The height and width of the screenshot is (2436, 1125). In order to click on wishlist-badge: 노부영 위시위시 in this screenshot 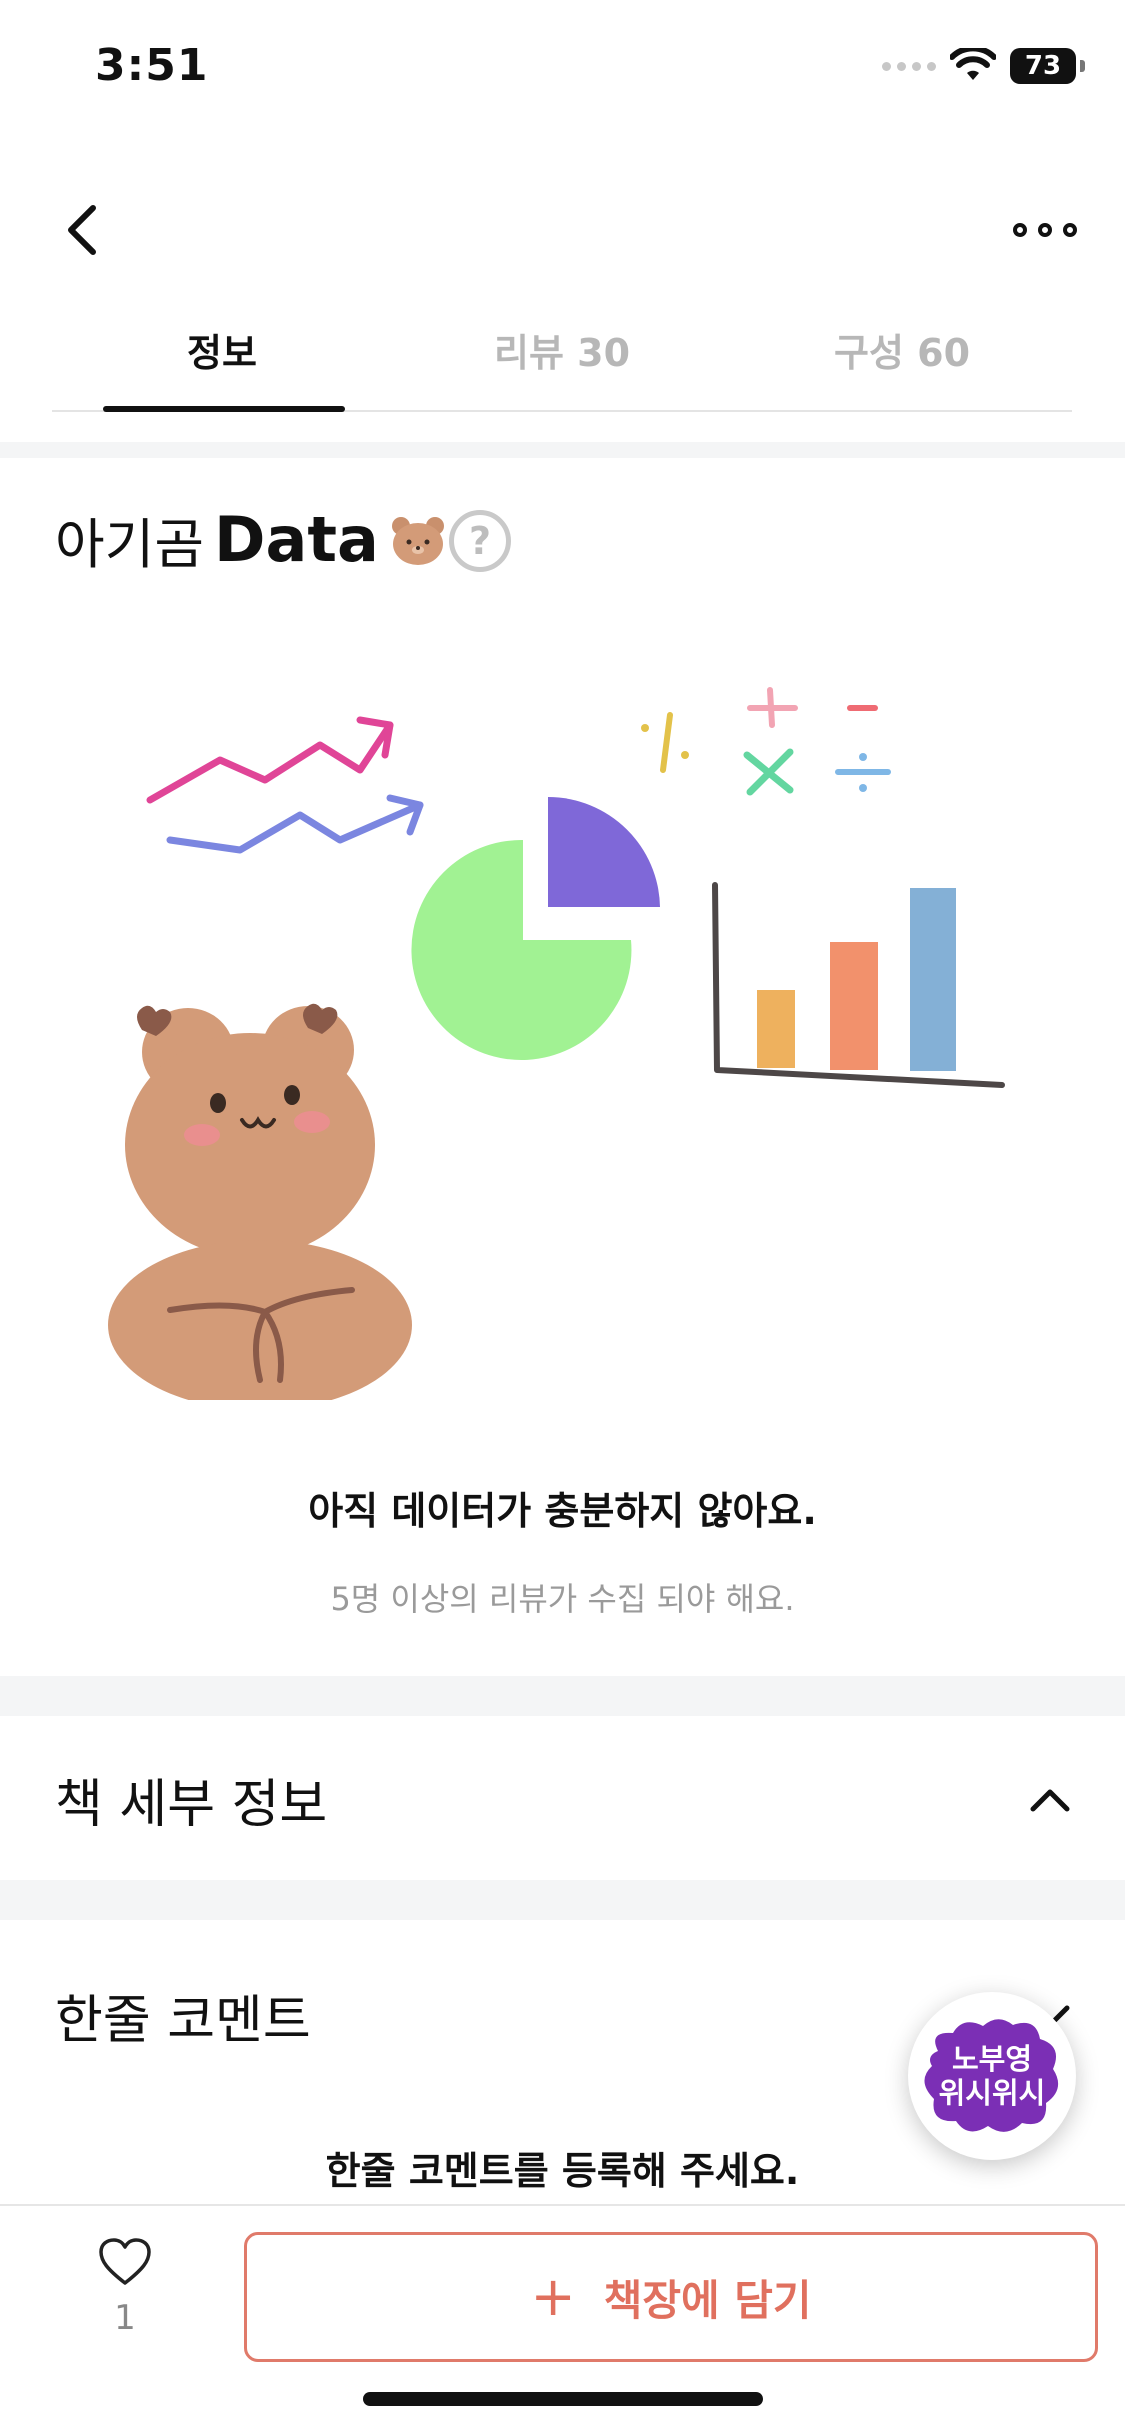, I will do `click(992, 2076)`.